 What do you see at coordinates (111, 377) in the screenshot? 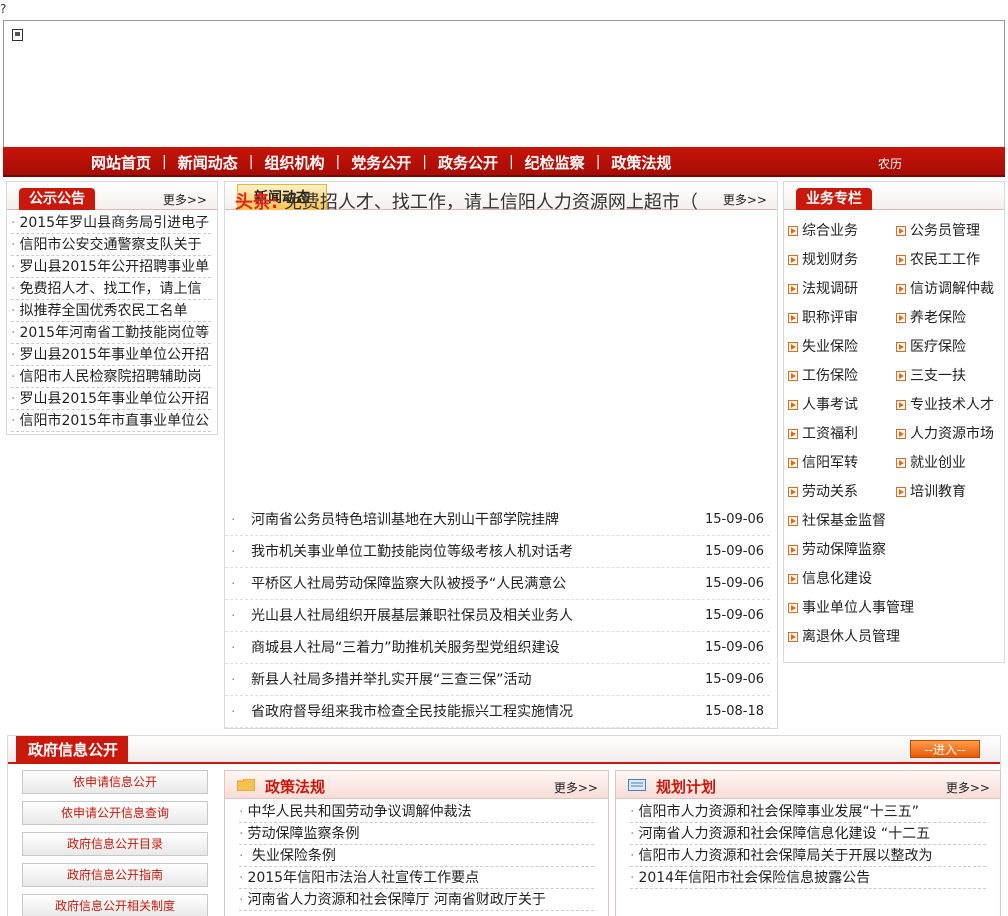
I see `notice-item: 信阳市人民检察院招聘辅助岗` at bounding box center [111, 377].